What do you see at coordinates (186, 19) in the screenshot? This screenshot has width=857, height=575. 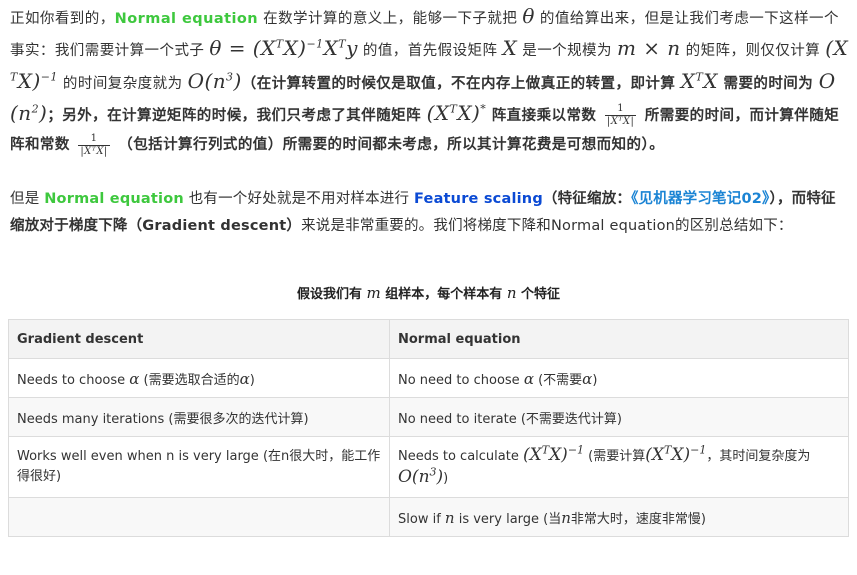 I see `normal-equation-highlight: Normal equation` at bounding box center [186, 19].